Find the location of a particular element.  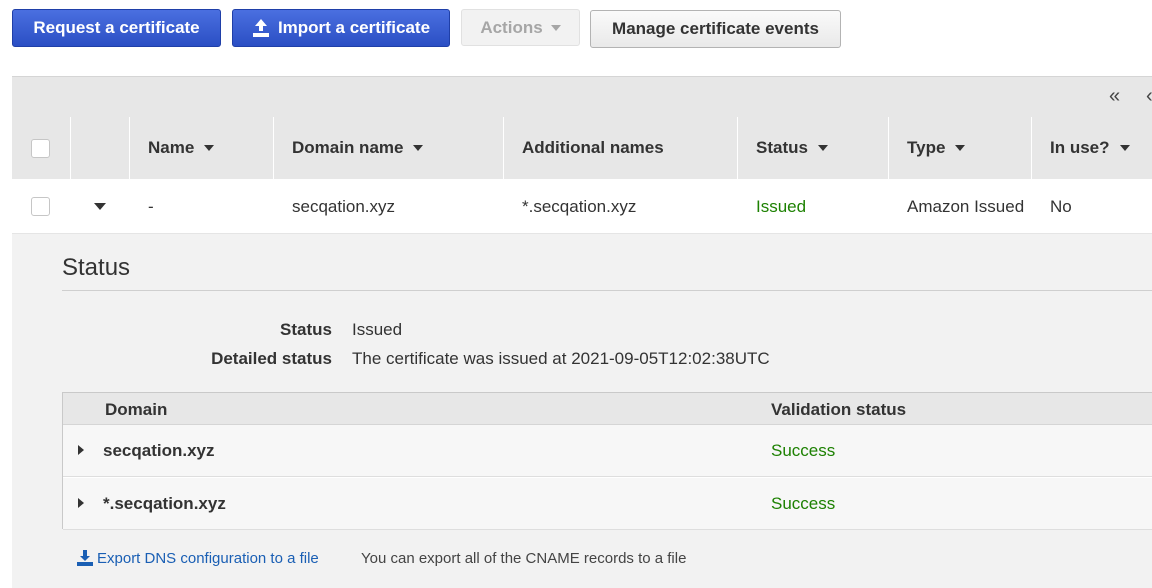

manage-events-label: Manage certificate events is located at coordinates (715, 28).